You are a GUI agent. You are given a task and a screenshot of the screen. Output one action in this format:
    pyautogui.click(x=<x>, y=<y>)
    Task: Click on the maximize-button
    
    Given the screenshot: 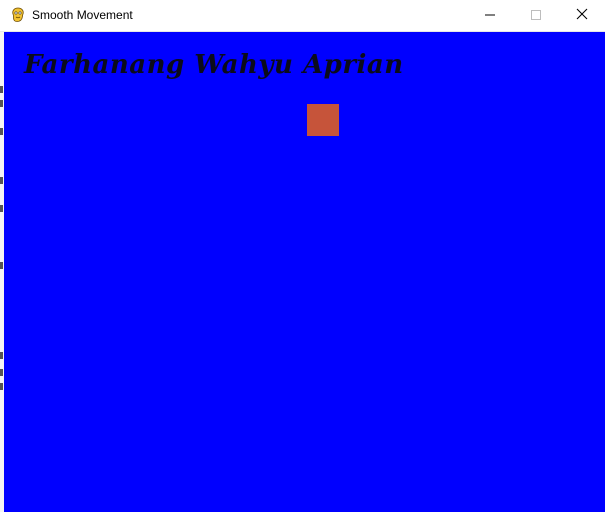 What is the action you would take?
    pyautogui.click(x=536, y=16)
    